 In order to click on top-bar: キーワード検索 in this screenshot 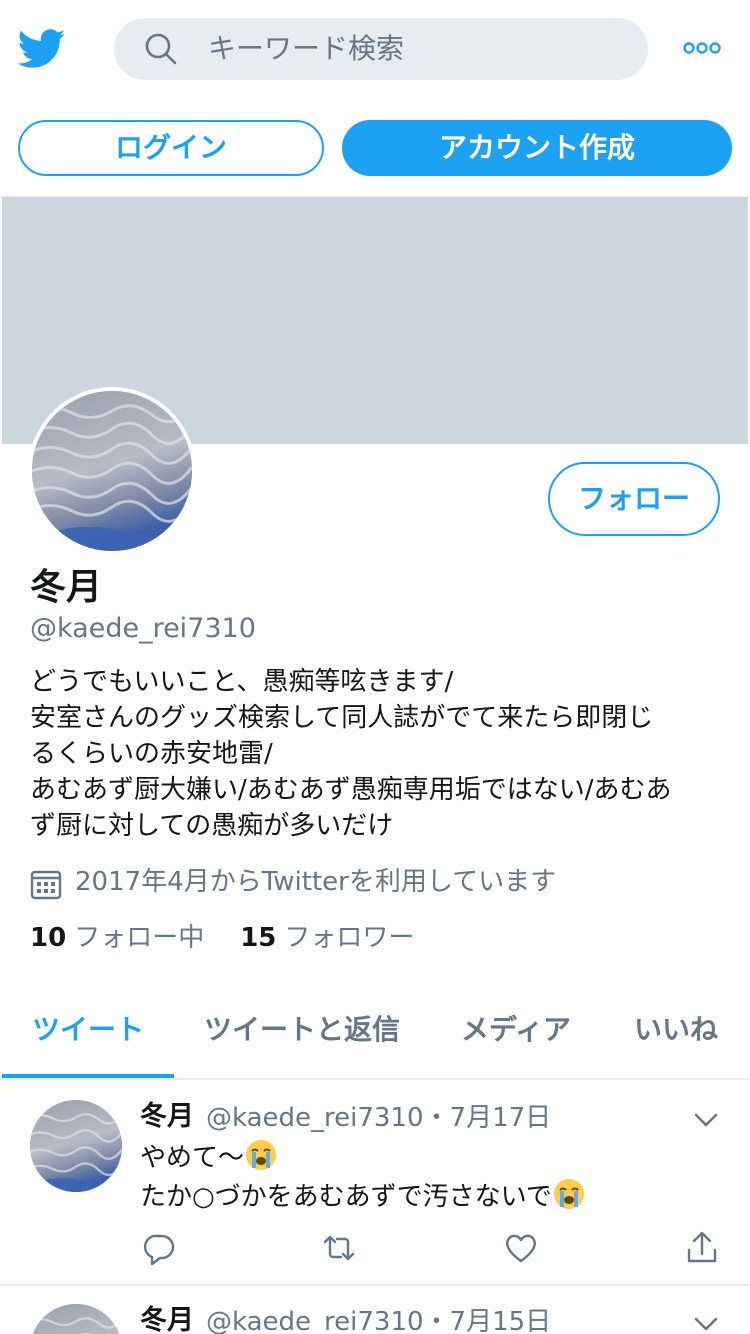, I will do `click(375, 50)`.